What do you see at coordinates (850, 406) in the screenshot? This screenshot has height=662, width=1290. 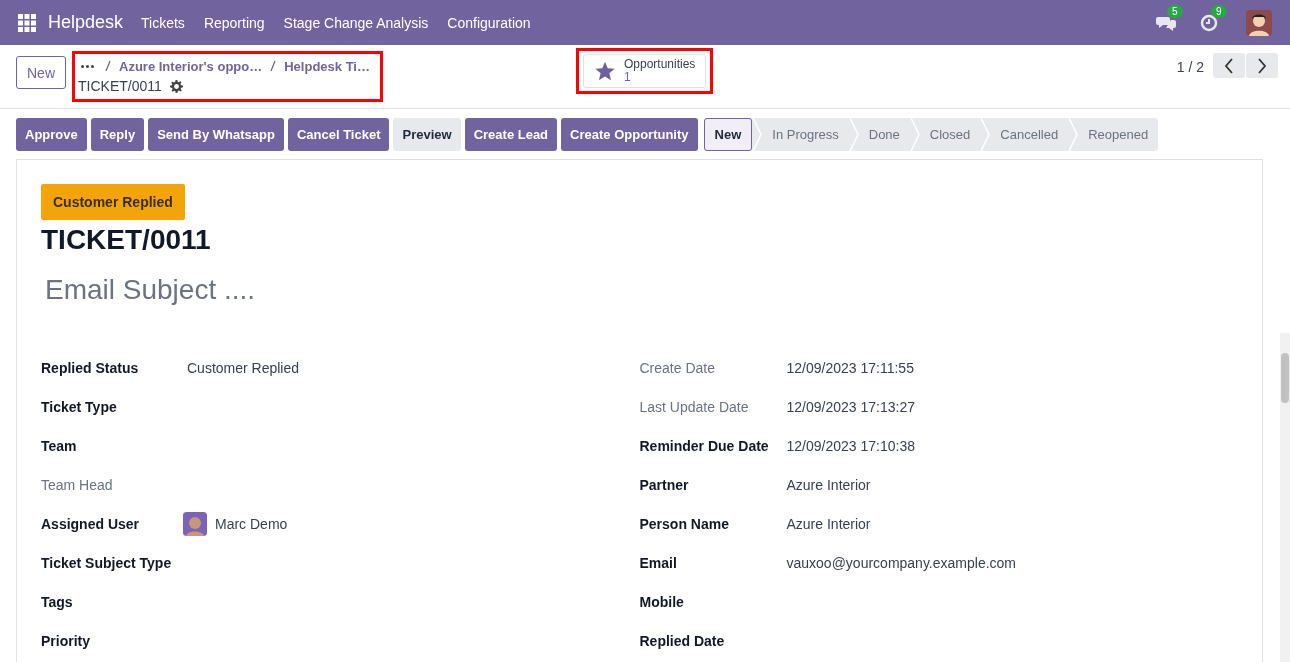 I see `field-value: 12/09/2023 17:13:27` at bounding box center [850, 406].